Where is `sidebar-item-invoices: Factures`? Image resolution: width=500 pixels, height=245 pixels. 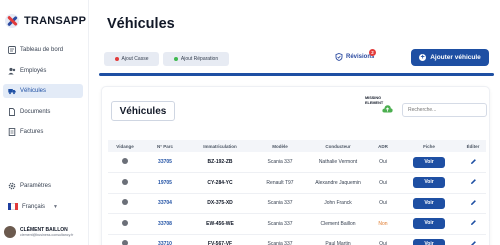 sidebar-item-invoices: Factures is located at coordinates (43, 132).